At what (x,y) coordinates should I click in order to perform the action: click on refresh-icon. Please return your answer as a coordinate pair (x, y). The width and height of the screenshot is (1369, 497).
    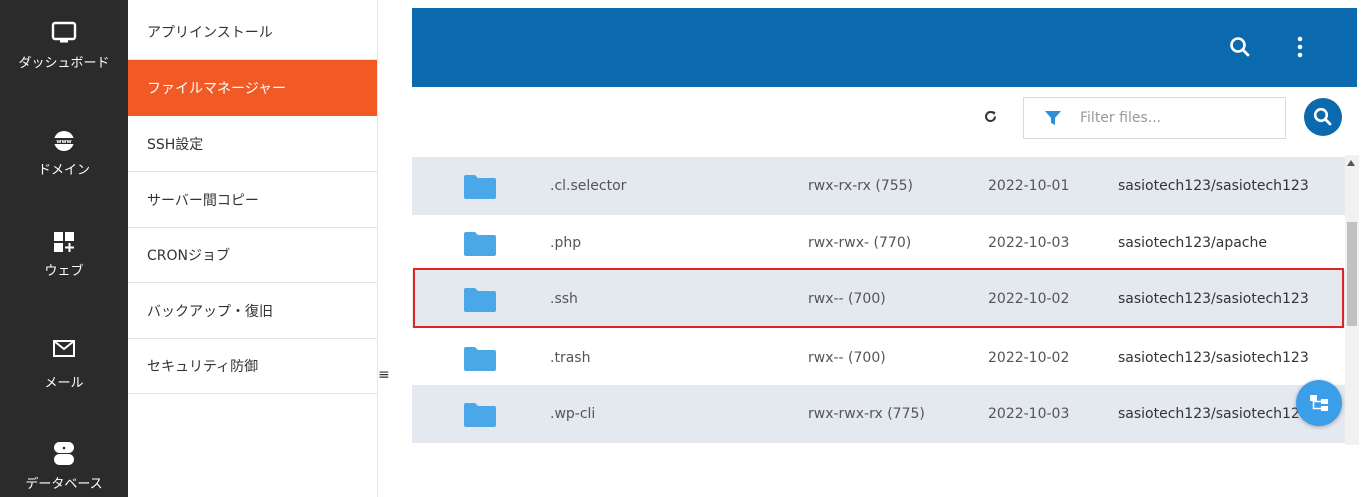
    Looking at the image, I should click on (990, 116).